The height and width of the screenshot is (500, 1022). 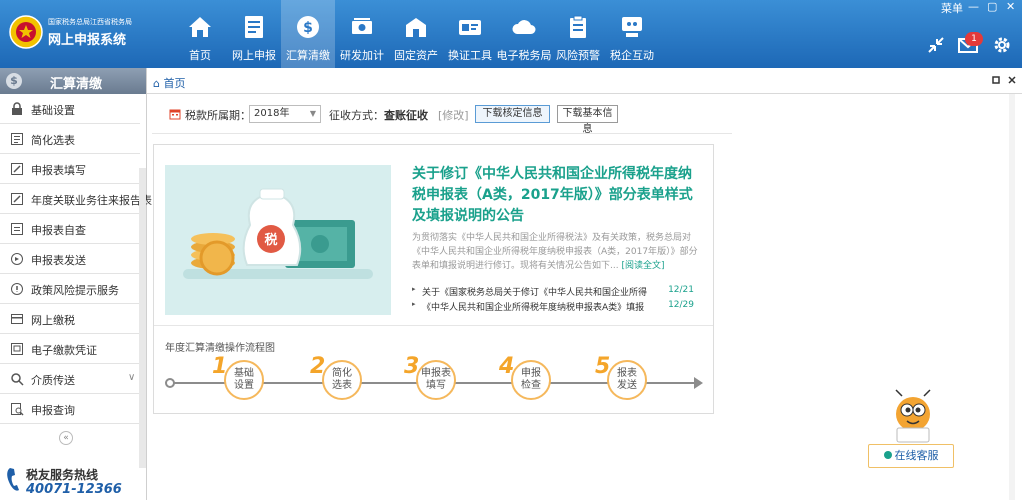 What do you see at coordinates (278, 240) in the screenshot?
I see `news-illustration: 税` at bounding box center [278, 240].